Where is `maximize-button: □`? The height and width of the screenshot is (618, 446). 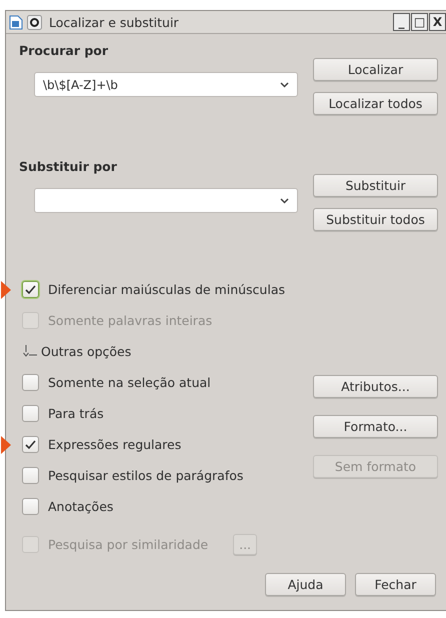 maximize-button: □ is located at coordinates (419, 22).